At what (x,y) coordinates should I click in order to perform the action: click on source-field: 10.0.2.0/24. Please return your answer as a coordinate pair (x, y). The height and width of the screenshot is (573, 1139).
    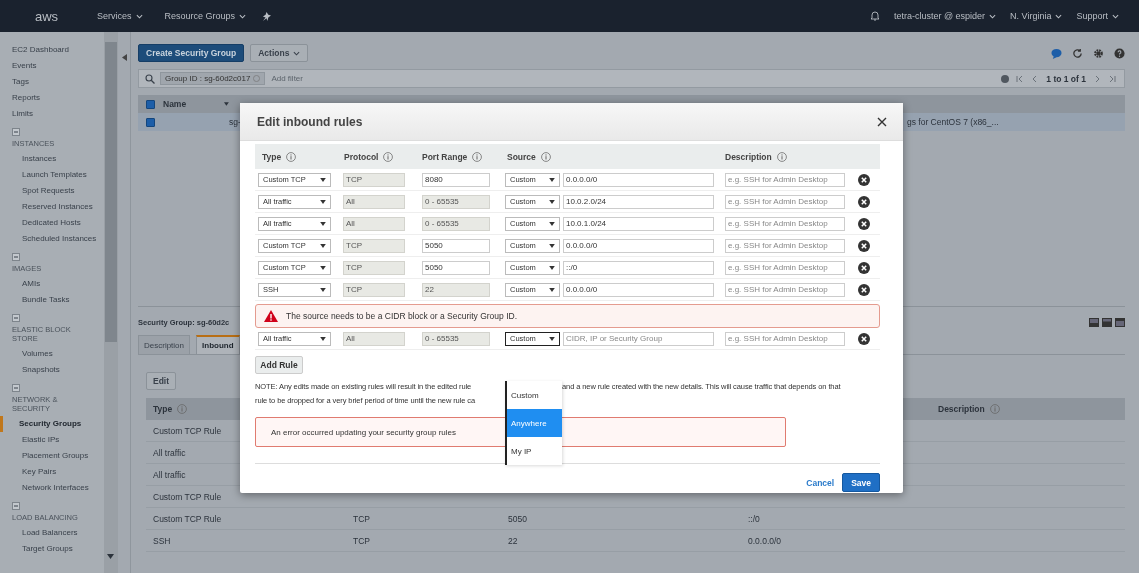
    Looking at the image, I should click on (638, 201).